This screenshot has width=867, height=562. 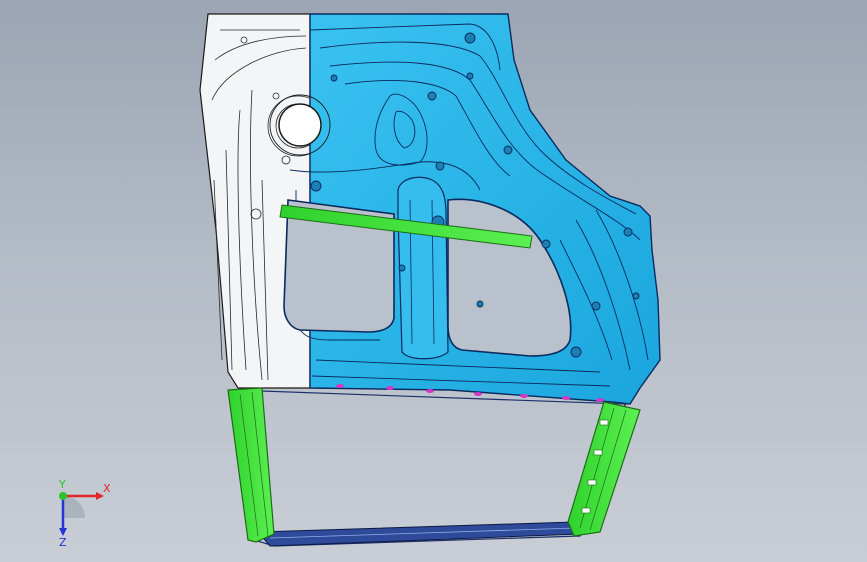 What do you see at coordinates (62, 484) in the screenshot?
I see `y-axis-label: Y` at bounding box center [62, 484].